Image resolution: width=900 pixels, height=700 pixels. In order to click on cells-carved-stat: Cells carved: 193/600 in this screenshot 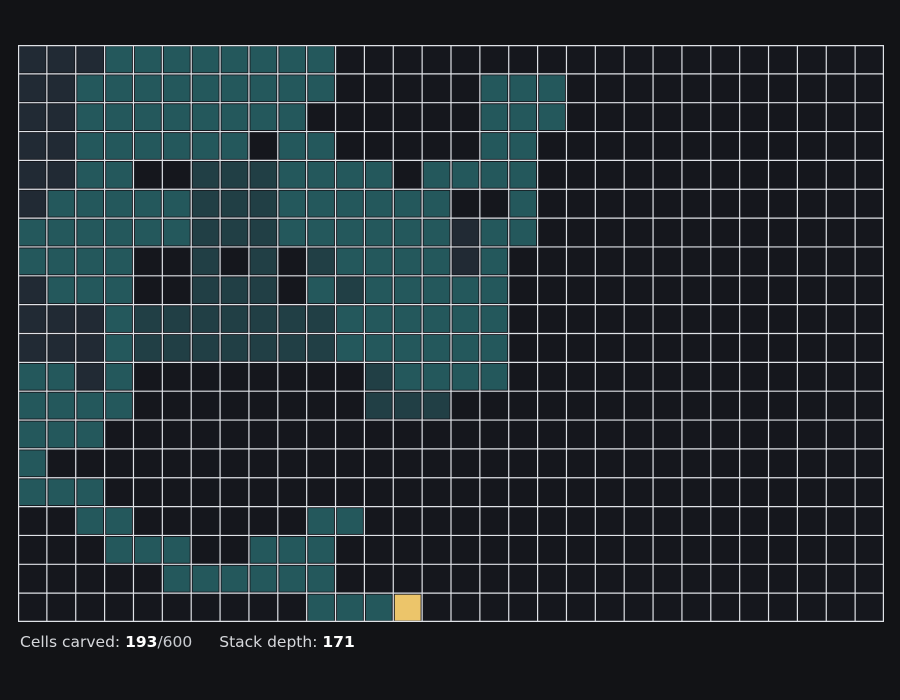, I will do `click(106, 642)`.